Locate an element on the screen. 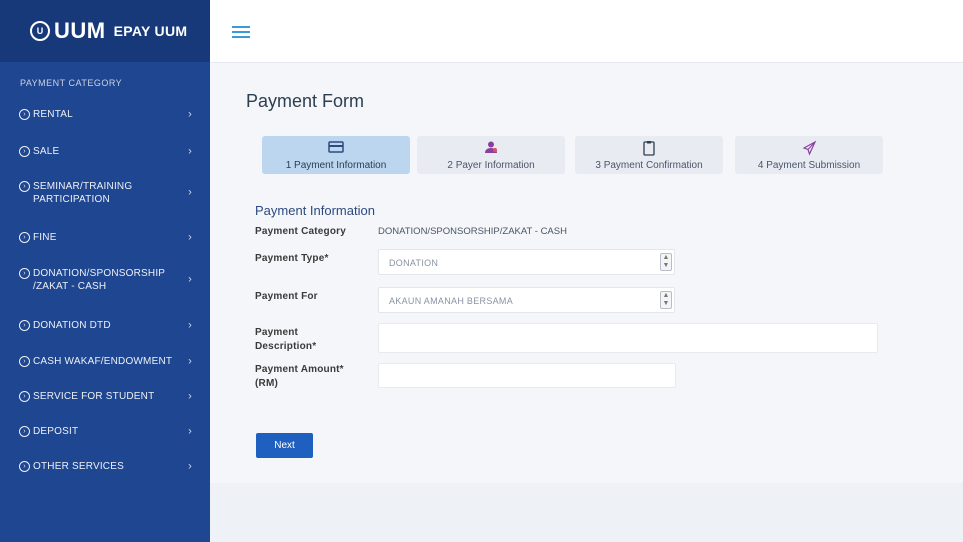 This screenshot has width=963, height=542. sidebar-item-label: SALE is located at coordinates (46, 151).